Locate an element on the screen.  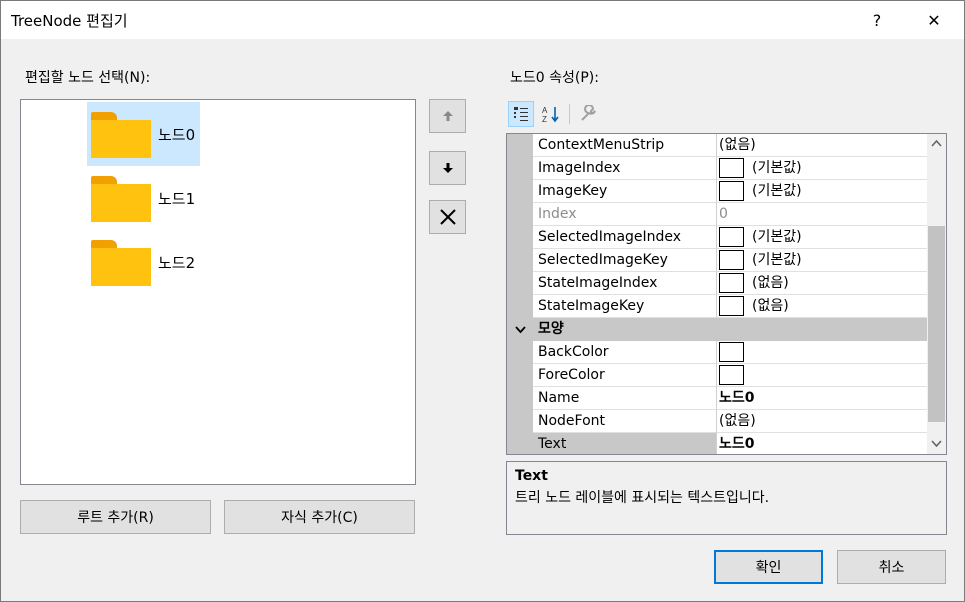
property-row: ContextMenuStrip (없음) is located at coordinates (717, 145).